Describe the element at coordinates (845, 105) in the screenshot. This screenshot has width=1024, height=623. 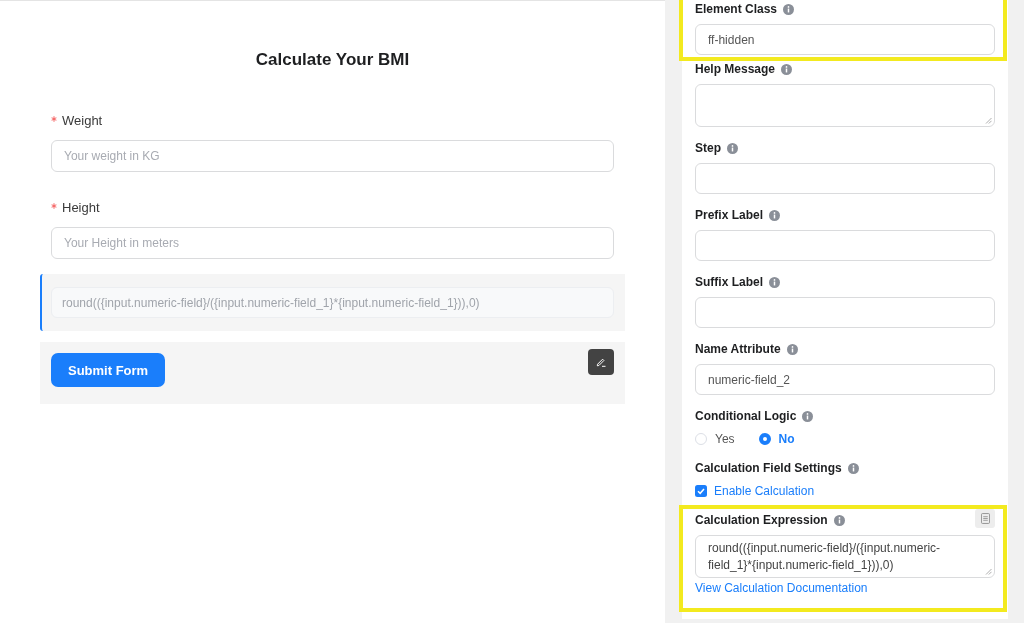
I see `textarea-field` at that location.